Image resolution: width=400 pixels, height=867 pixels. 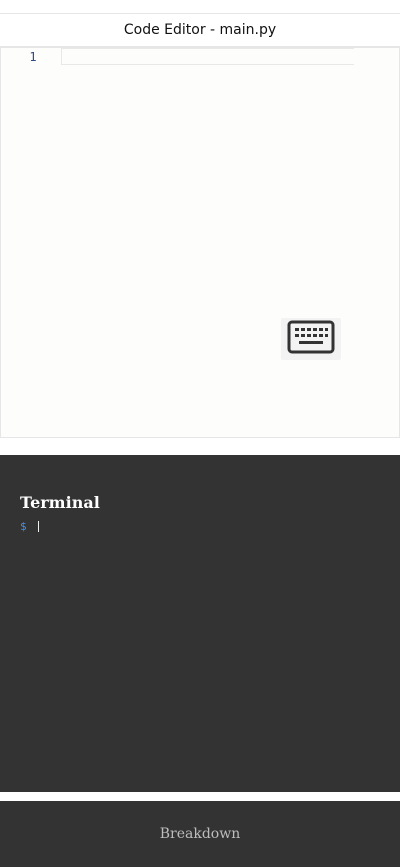 I want to click on editor-header: Code Editor - main.py, so click(x=200, y=30).